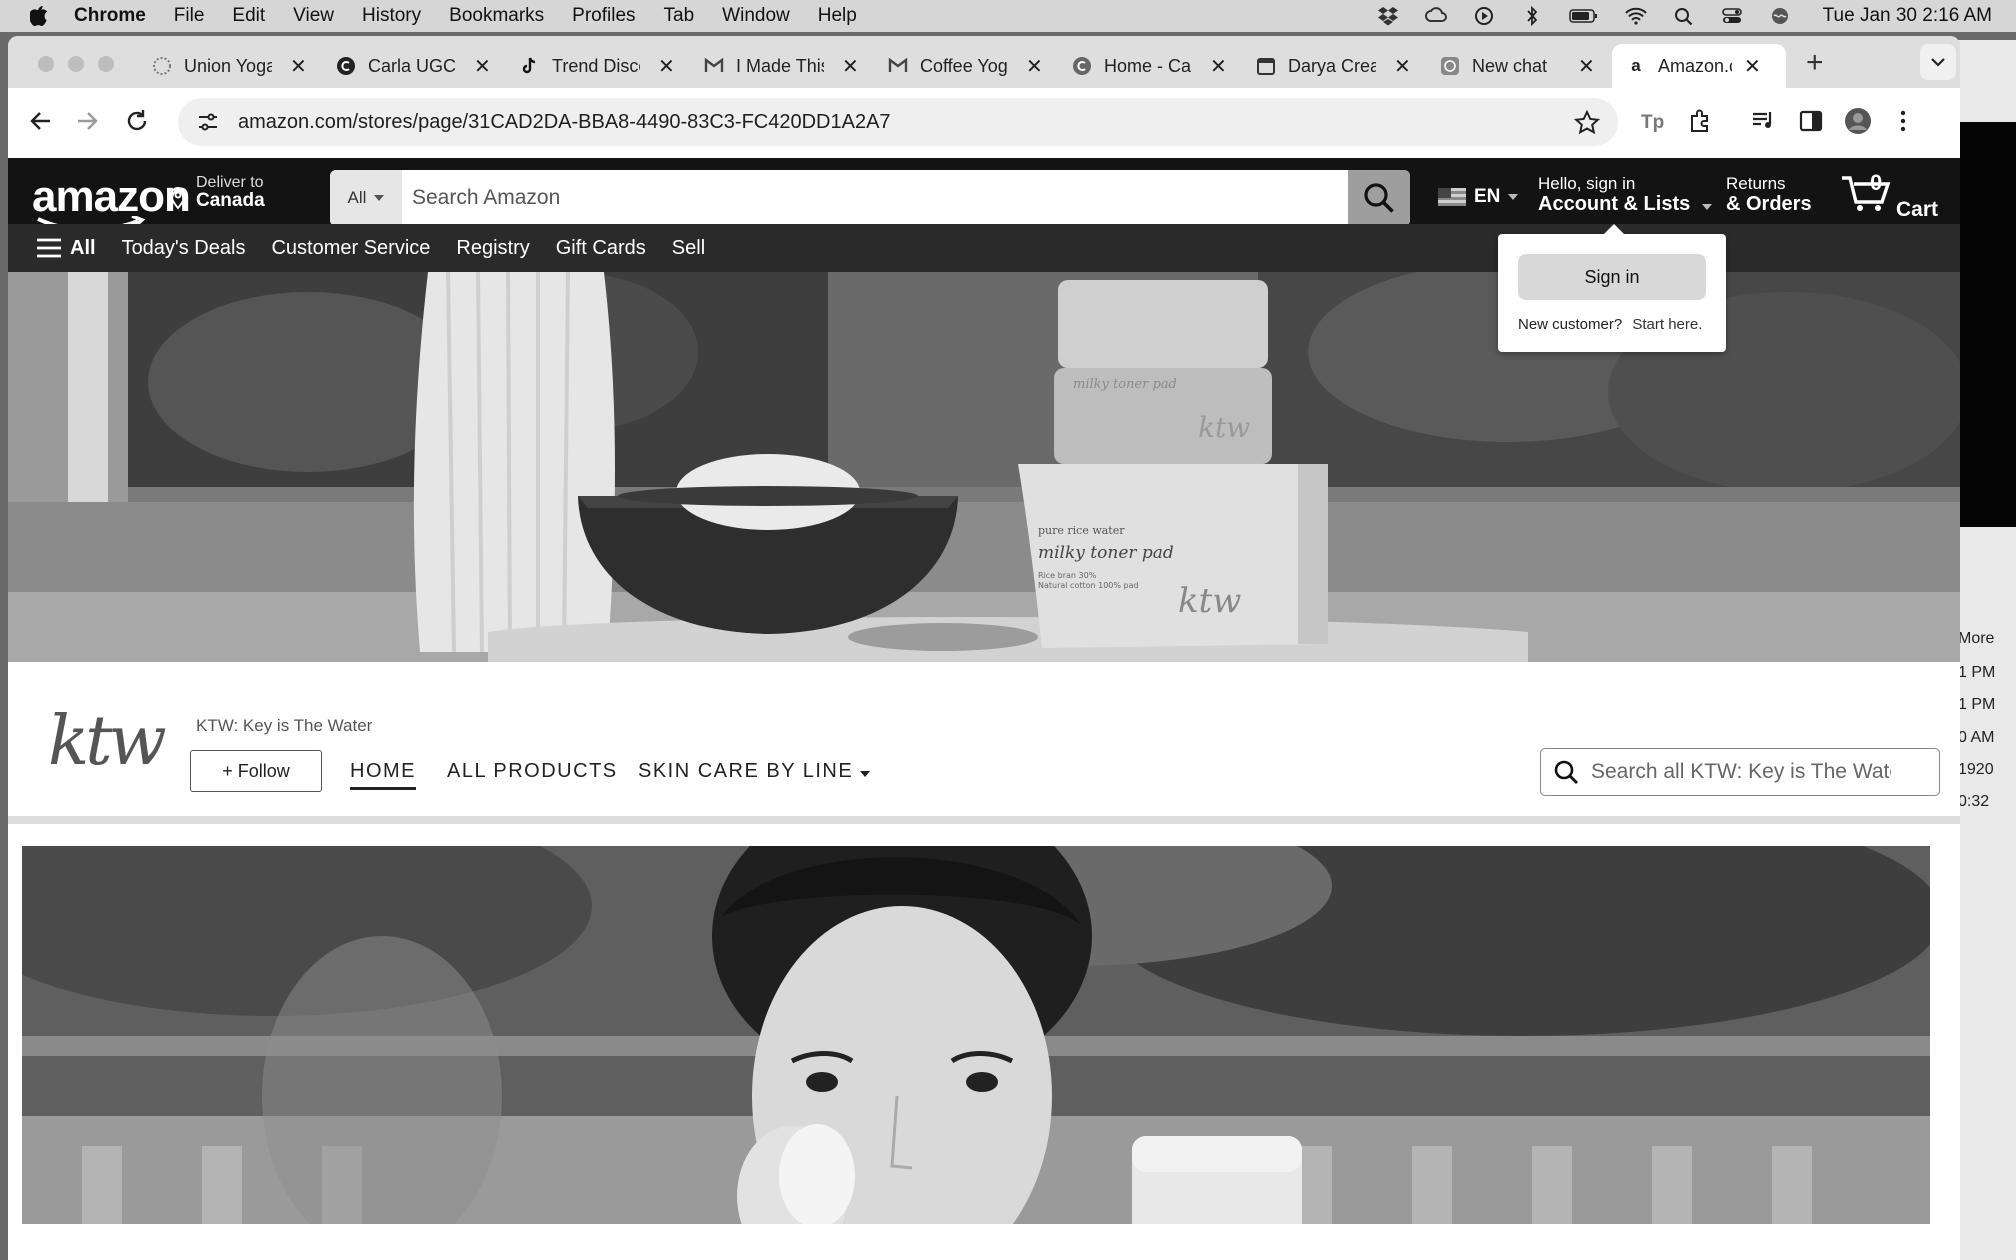 The width and height of the screenshot is (2016, 1260). Describe the element at coordinates (746, 771) in the screenshot. I see `store-tab-label: SKIN CARE BY LINE` at that location.